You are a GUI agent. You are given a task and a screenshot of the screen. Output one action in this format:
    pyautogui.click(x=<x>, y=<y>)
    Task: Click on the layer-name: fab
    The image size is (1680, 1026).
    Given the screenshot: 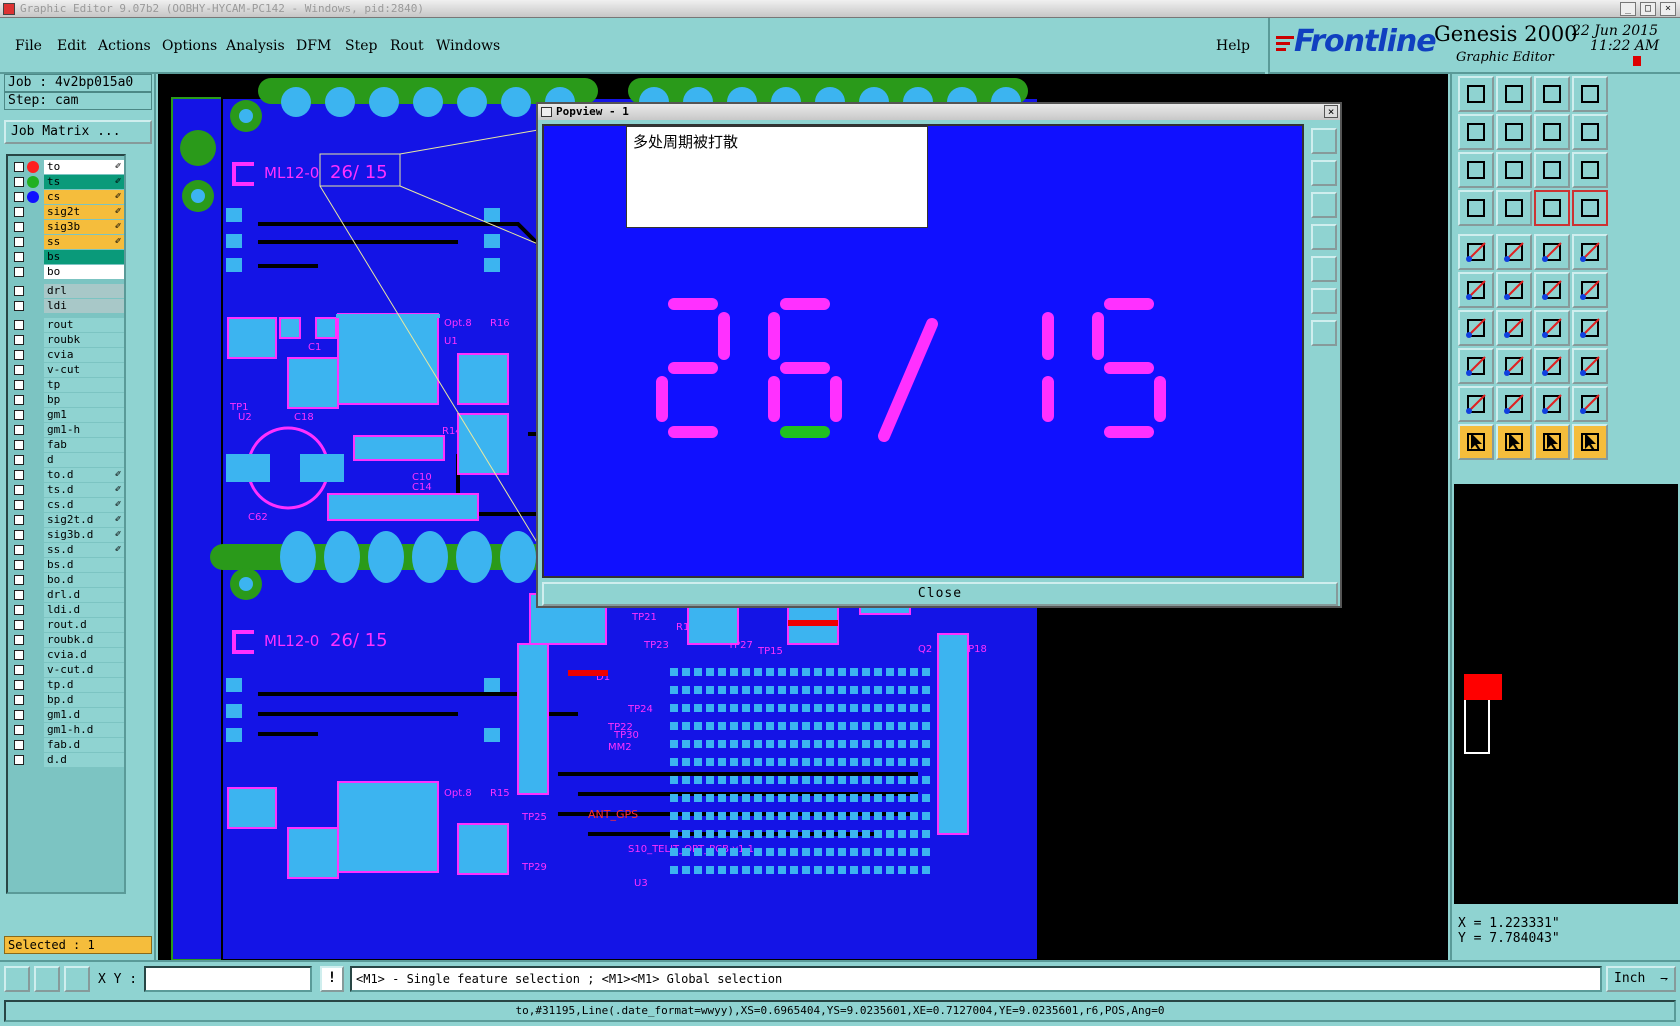 What is the action you would take?
    pyautogui.click(x=84, y=445)
    